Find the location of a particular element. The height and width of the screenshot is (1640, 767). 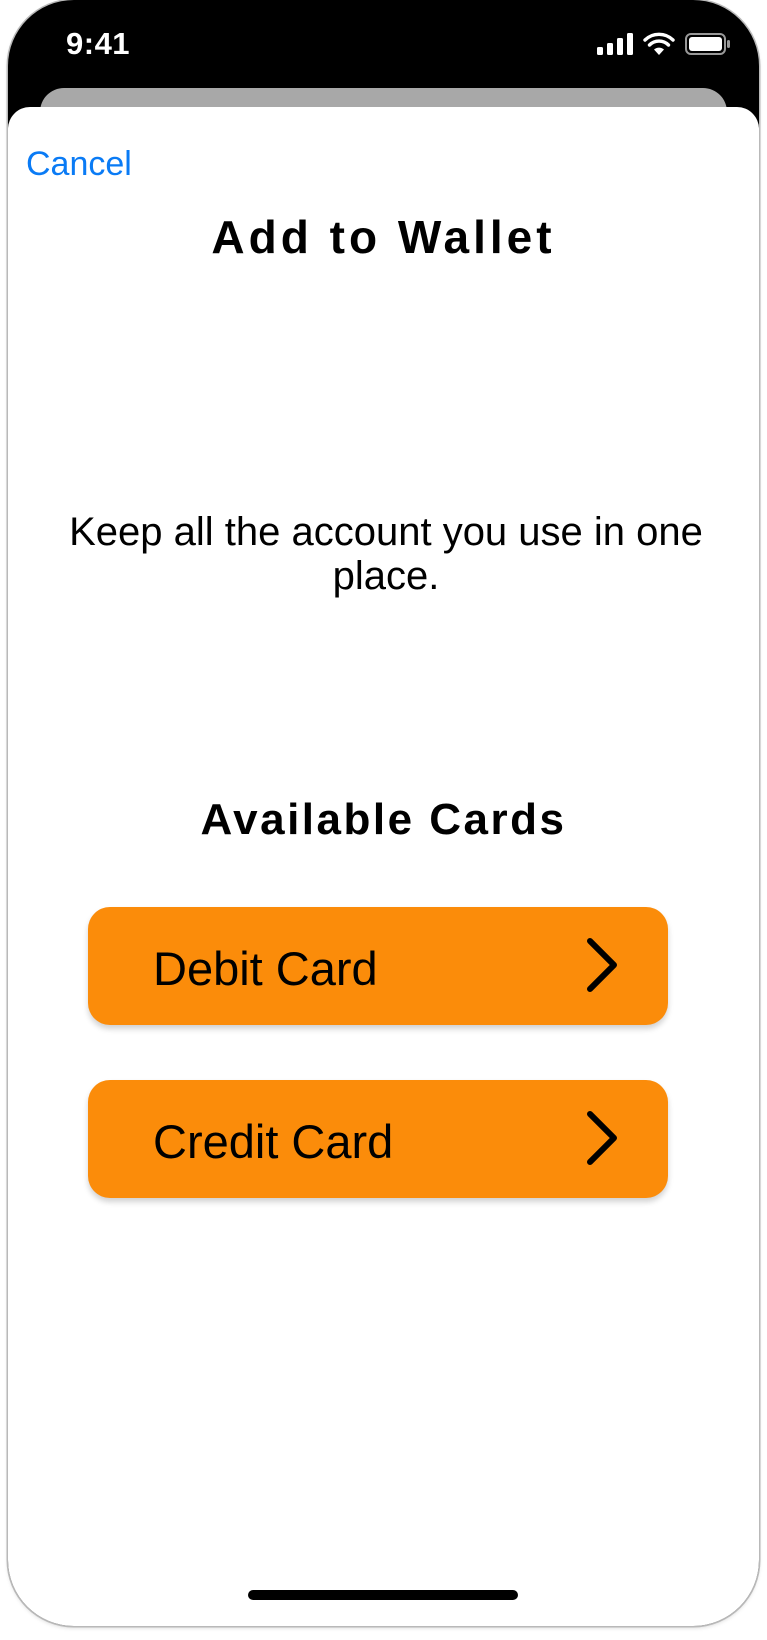

cancel-button: Cancel is located at coordinates (79, 164).